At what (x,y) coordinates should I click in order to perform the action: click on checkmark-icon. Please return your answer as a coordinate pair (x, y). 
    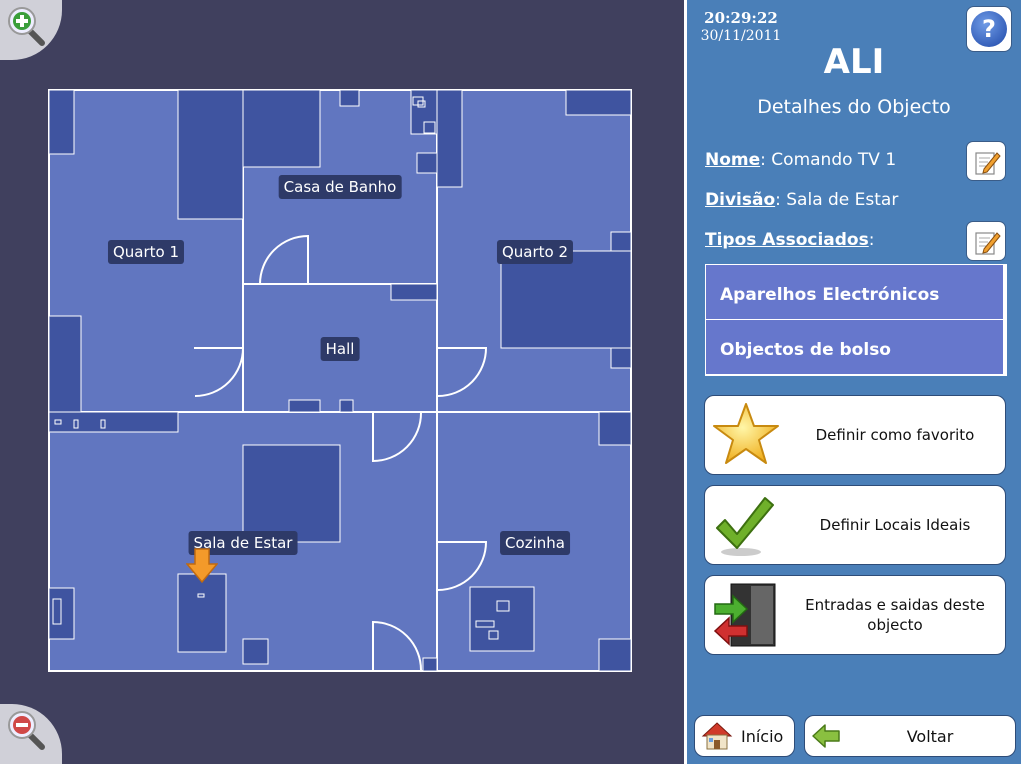
    Looking at the image, I should click on (745, 526).